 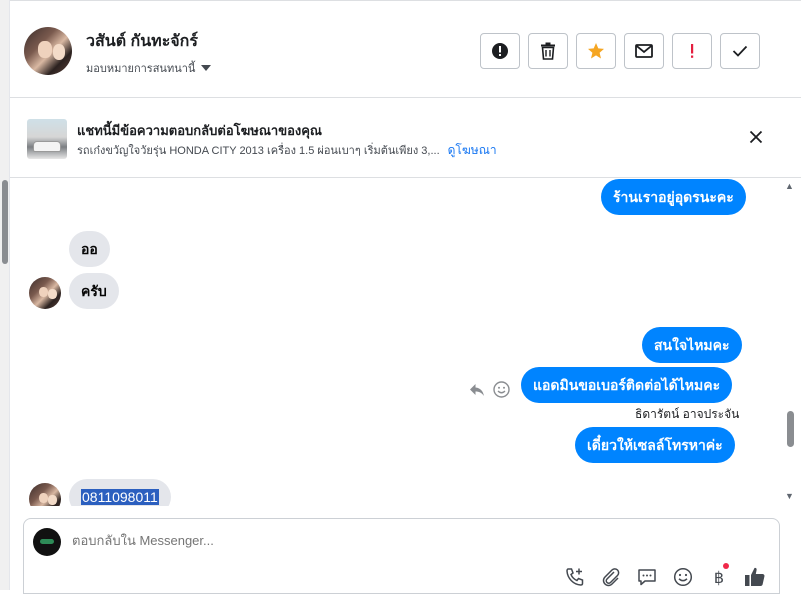 What do you see at coordinates (5, 295) in the screenshot?
I see `page-scrollbar` at bounding box center [5, 295].